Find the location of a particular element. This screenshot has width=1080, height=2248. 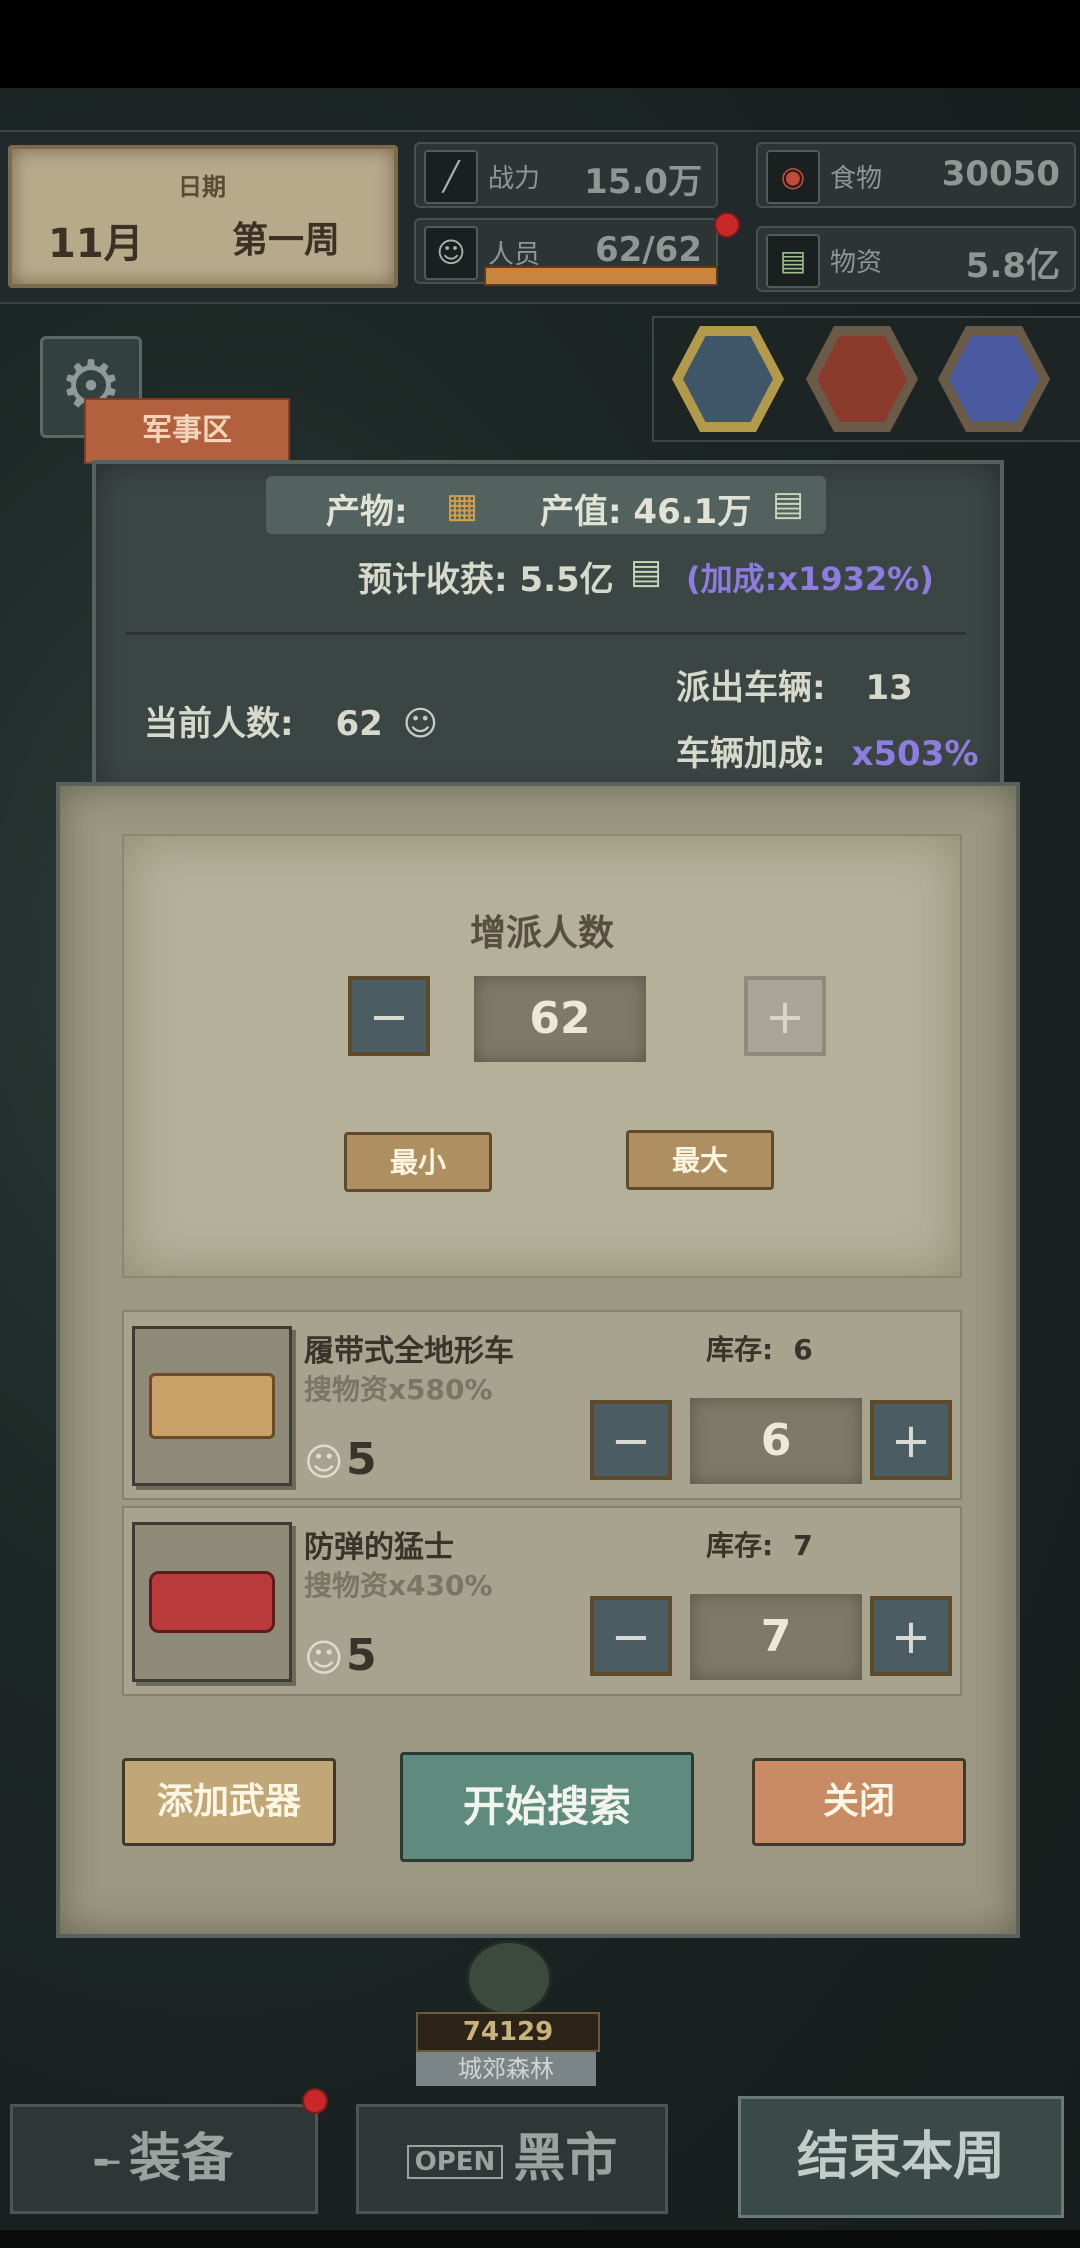

current-people: 当前人数: 62 ☺ is located at coordinates (291, 720).